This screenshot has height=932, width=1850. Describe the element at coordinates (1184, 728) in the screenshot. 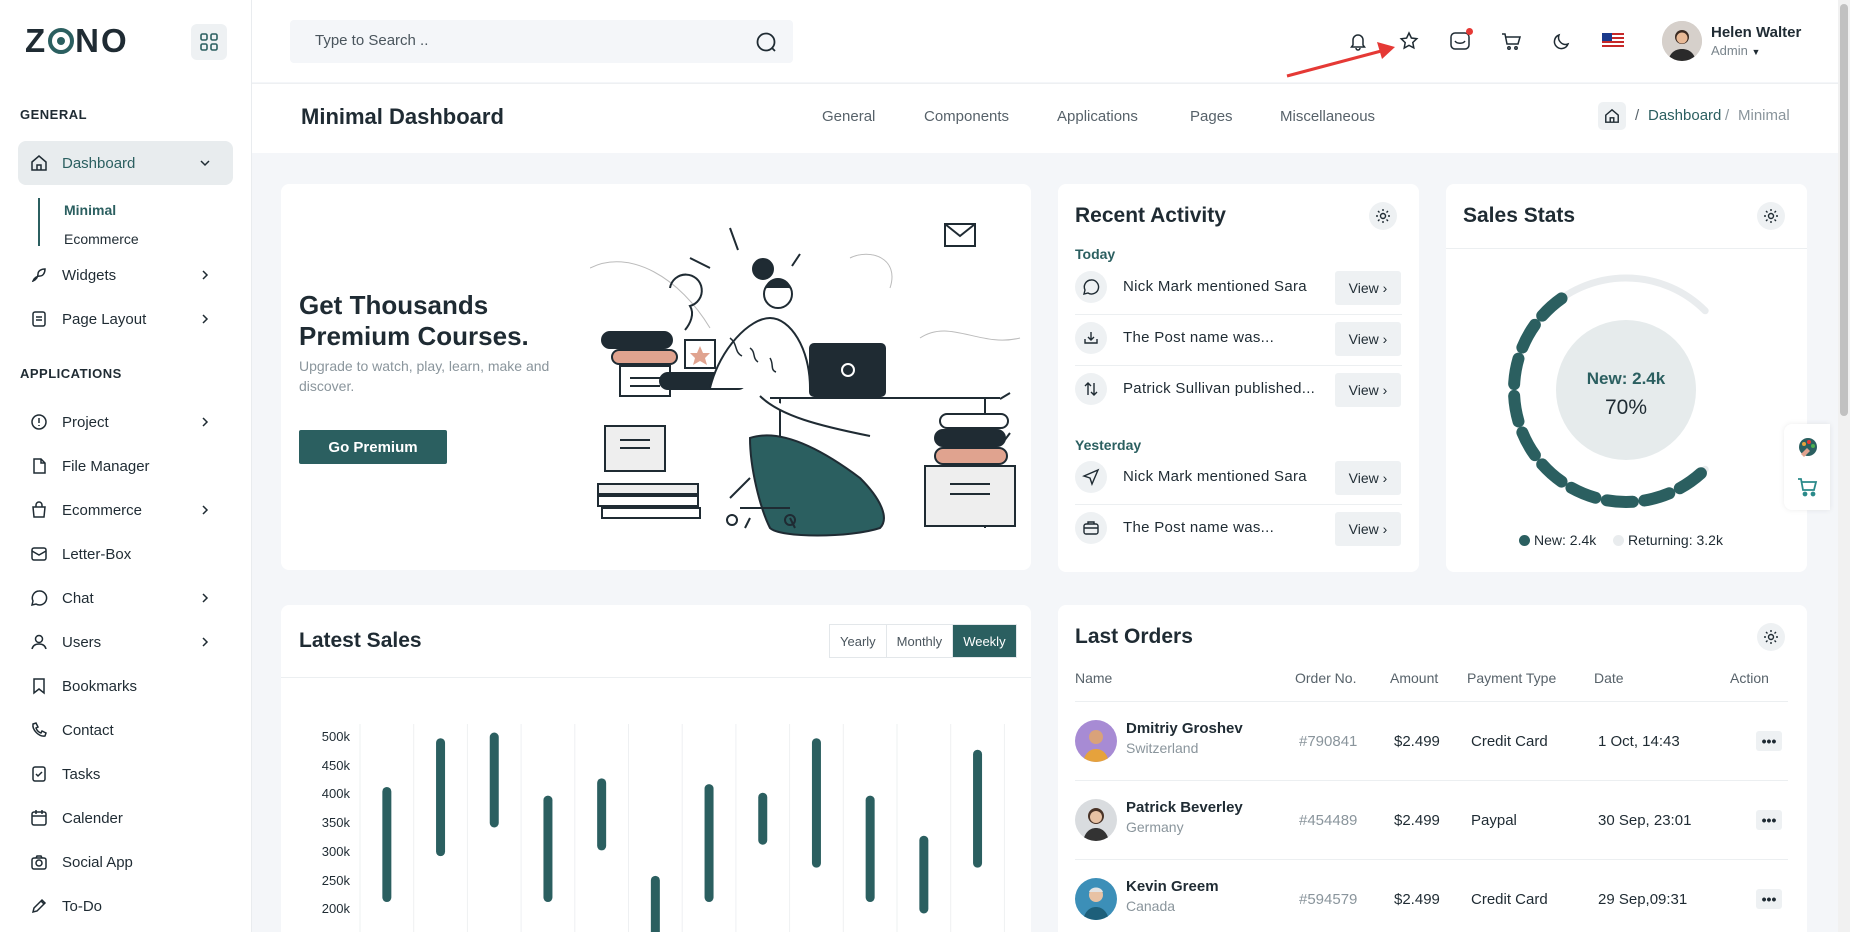

I see `customer-name: Dmitriy Groshev` at that location.